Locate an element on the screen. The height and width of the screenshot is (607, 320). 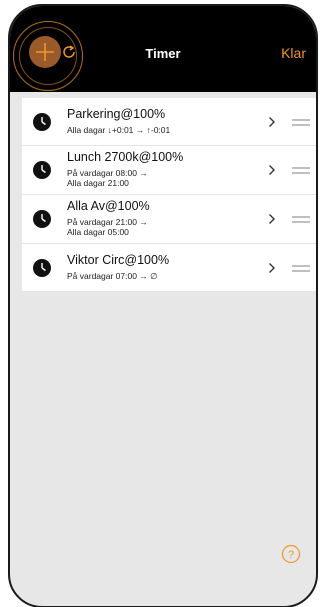
timer-schedule-line: På vardagar 21:00 → is located at coordinates (107, 222).